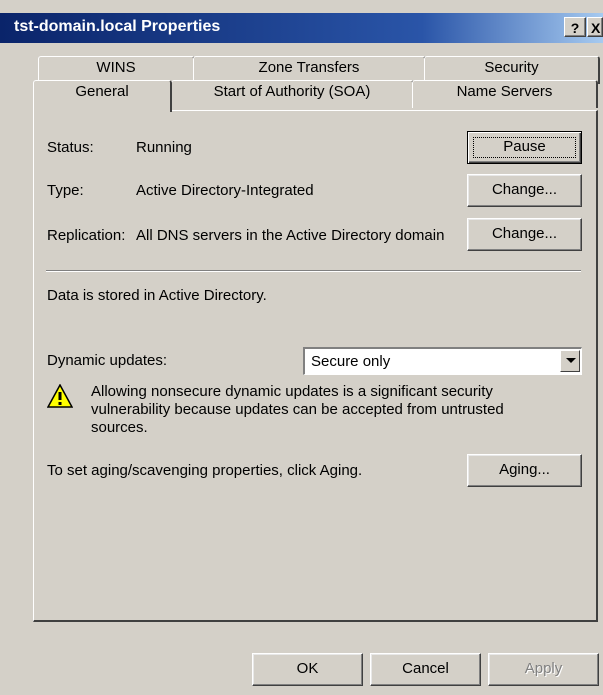 Image resolution: width=603 pixels, height=695 pixels. I want to click on status-label: Status:, so click(70, 147).